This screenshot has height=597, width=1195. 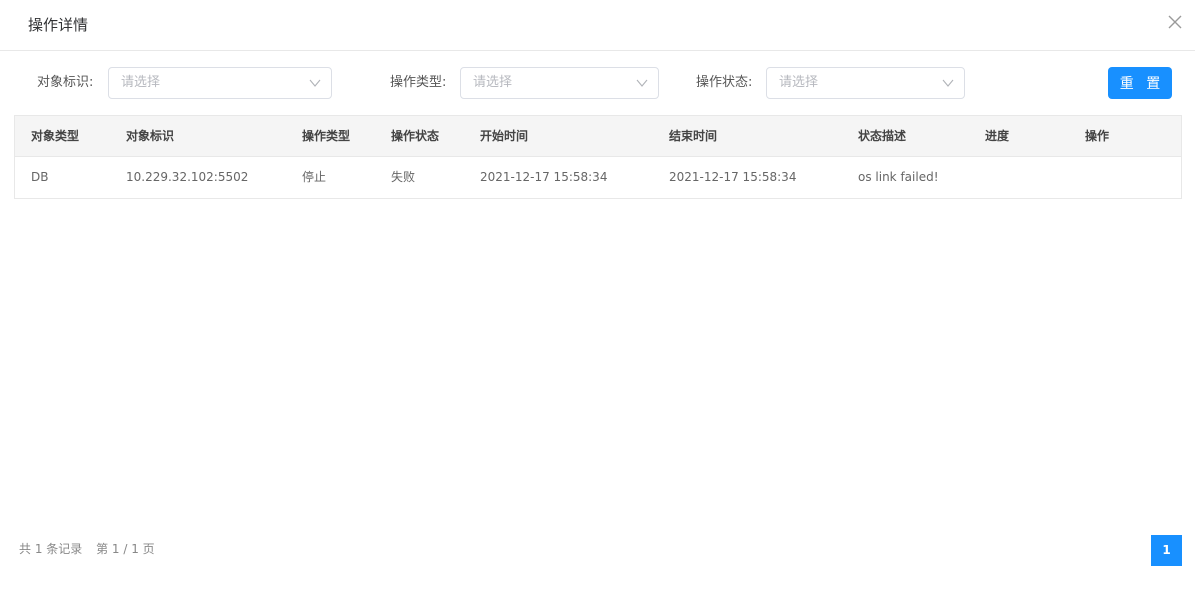 I want to click on cell-end-time: 2021-12-17 15:58:34, so click(x=733, y=177).